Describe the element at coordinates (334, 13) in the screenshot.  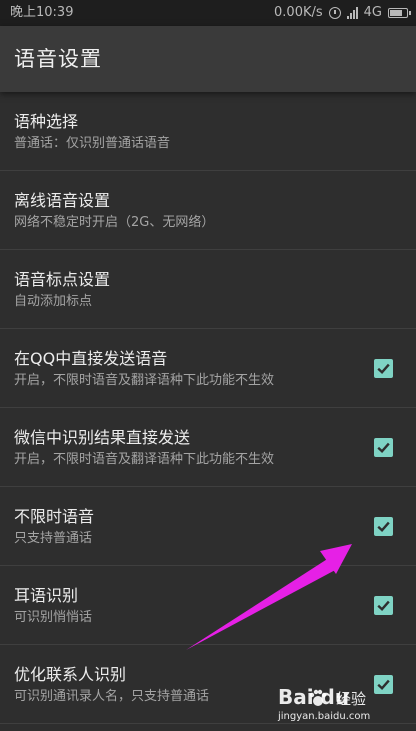
I see `alarm-icon` at that location.